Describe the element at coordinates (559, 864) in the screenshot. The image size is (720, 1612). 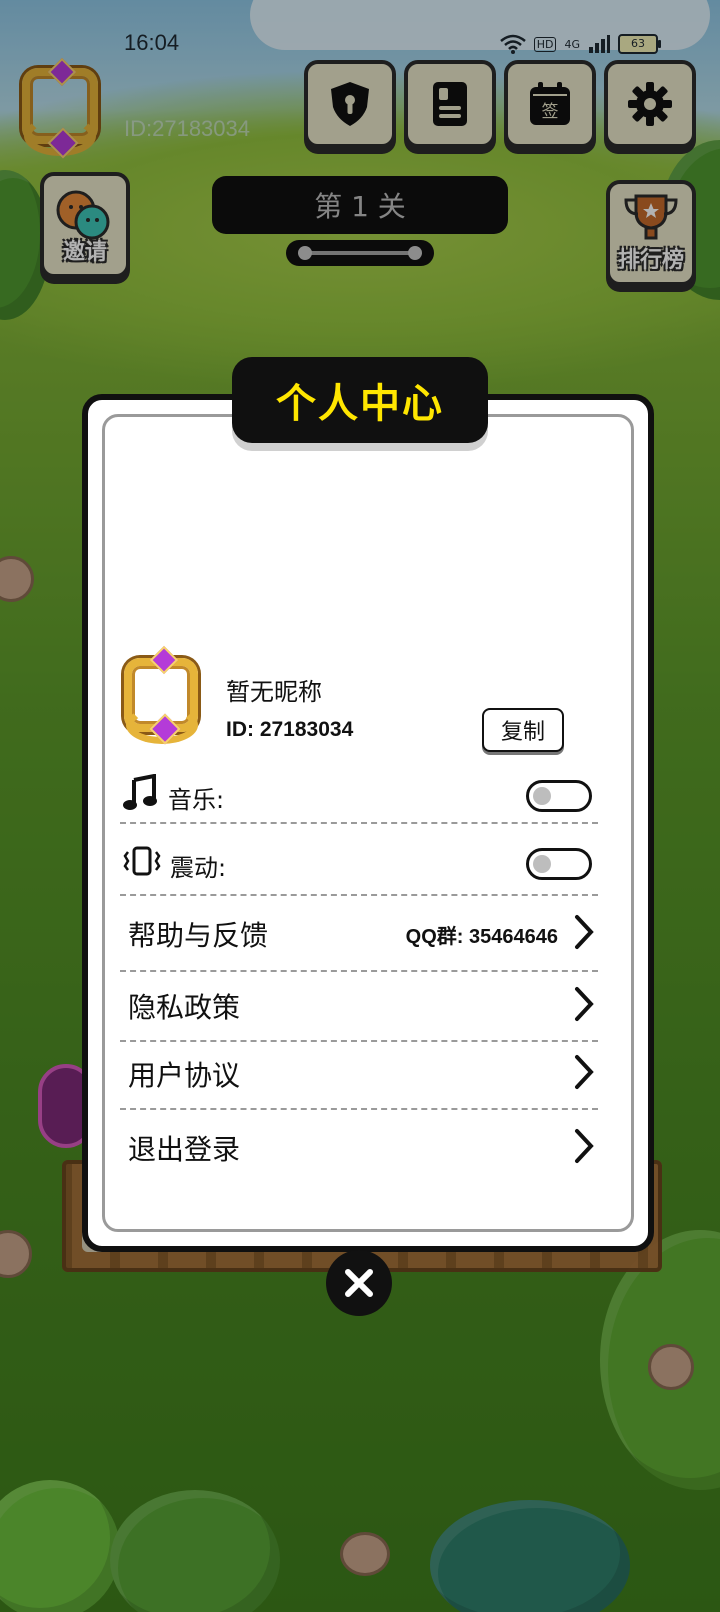
I see `vibration-toggle` at that location.